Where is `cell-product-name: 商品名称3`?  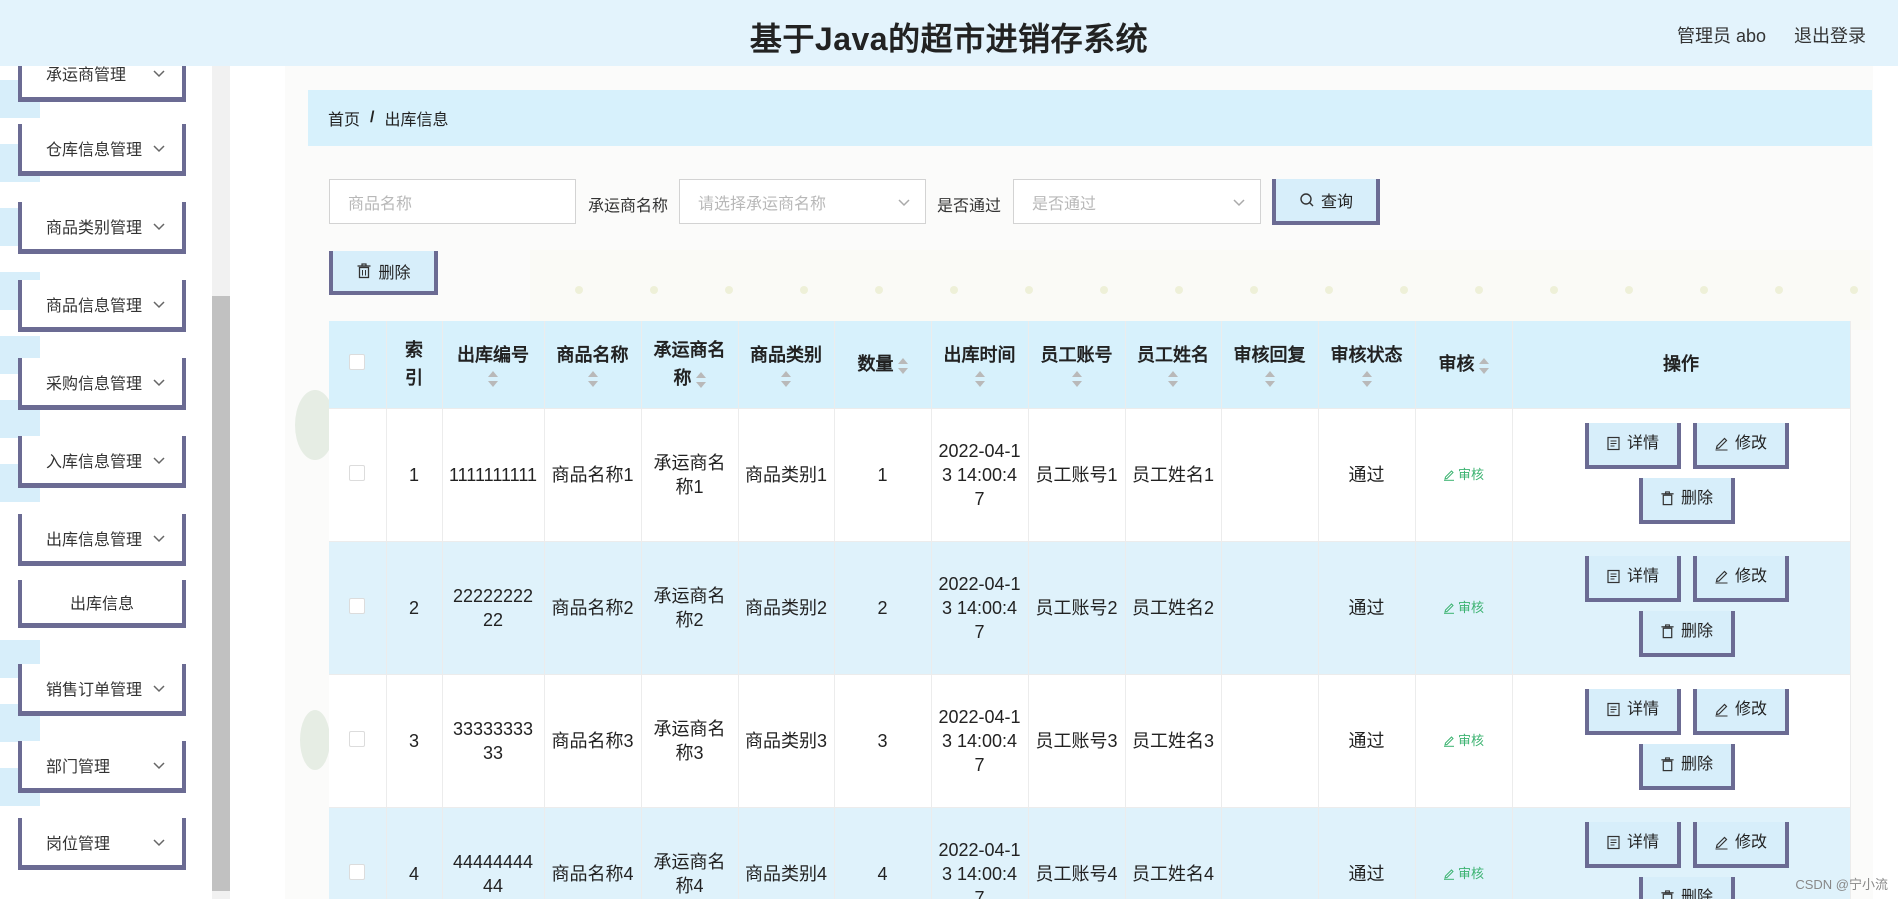
cell-product-name: 商品名称3 is located at coordinates (593, 741).